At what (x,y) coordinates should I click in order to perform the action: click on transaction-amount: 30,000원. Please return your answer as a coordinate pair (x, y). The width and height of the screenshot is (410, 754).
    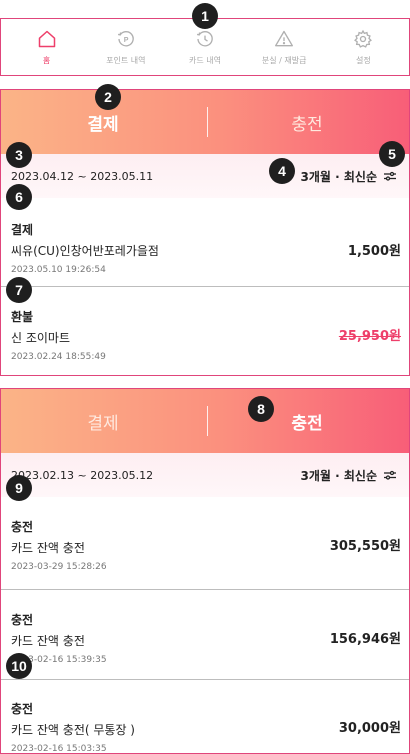
    Looking at the image, I should click on (369, 728).